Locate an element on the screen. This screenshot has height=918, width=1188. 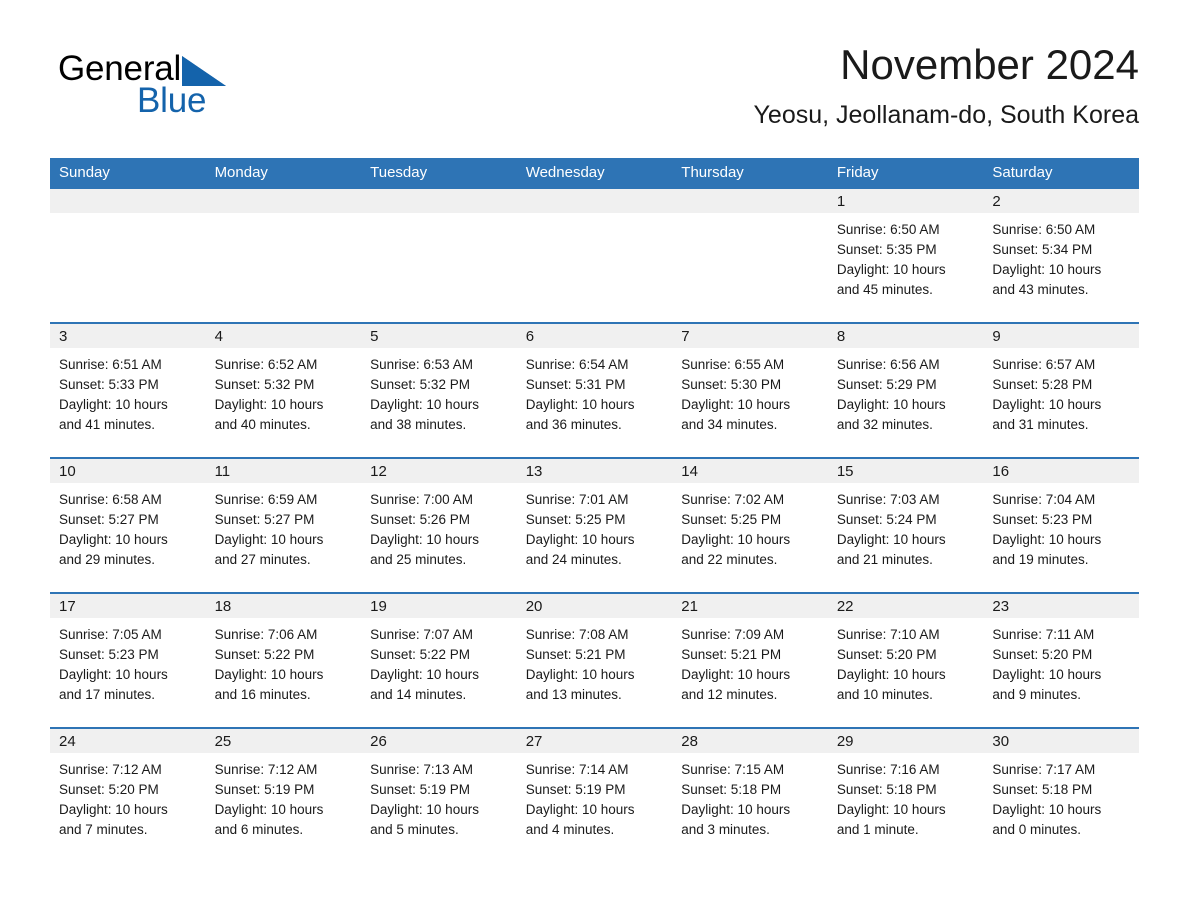
day-number is located at coordinates (594, 201).